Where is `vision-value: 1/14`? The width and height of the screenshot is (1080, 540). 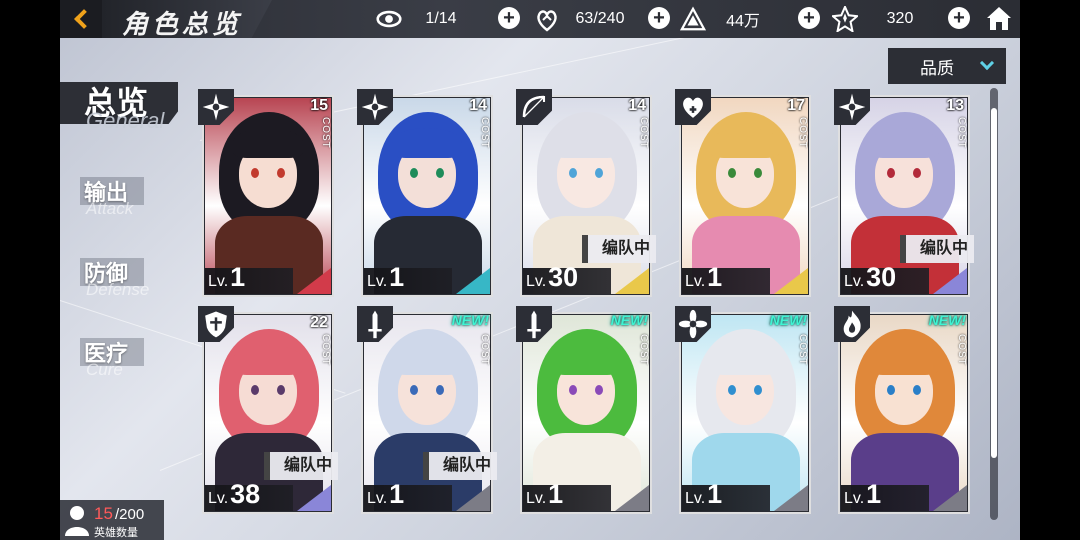 vision-value: 1/14 is located at coordinates (441, 18).